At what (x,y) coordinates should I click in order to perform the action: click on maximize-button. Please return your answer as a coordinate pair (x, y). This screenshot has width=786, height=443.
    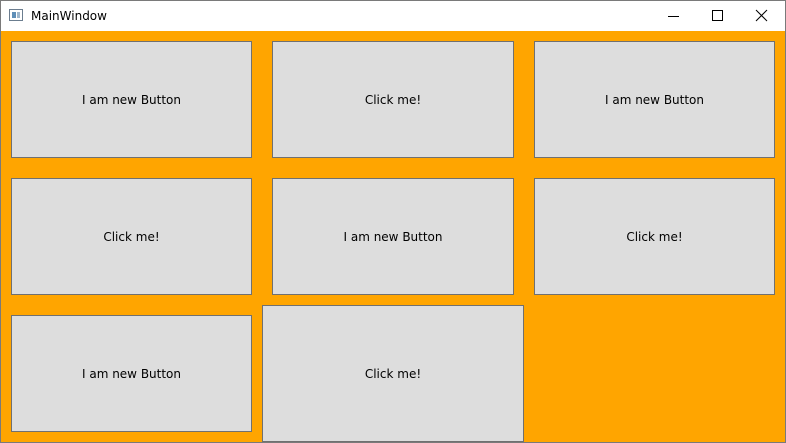
    Looking at the image, I should click on (717, 16).